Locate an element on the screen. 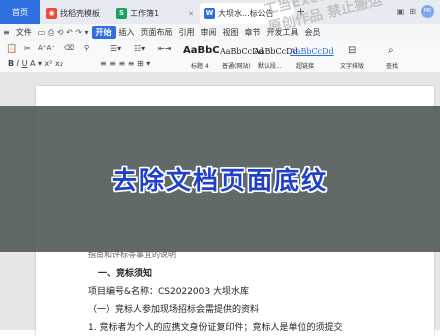 Image resolution: width=440 pixels, height=336 pixels. overlay-title: 去除文档页面底纹 is located at coordinates (219, 180).